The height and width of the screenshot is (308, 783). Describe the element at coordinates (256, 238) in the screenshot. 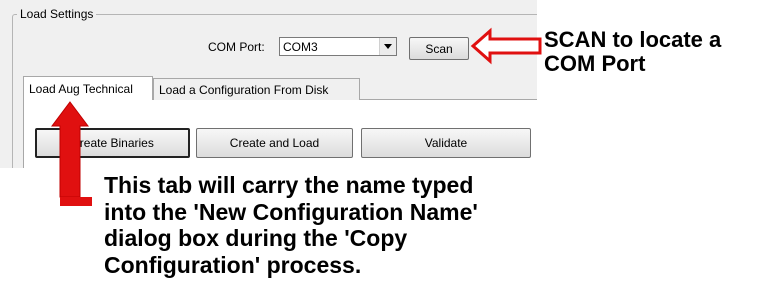

I see `tab-annotation-line: dialog box during the 'Copy` at that location.